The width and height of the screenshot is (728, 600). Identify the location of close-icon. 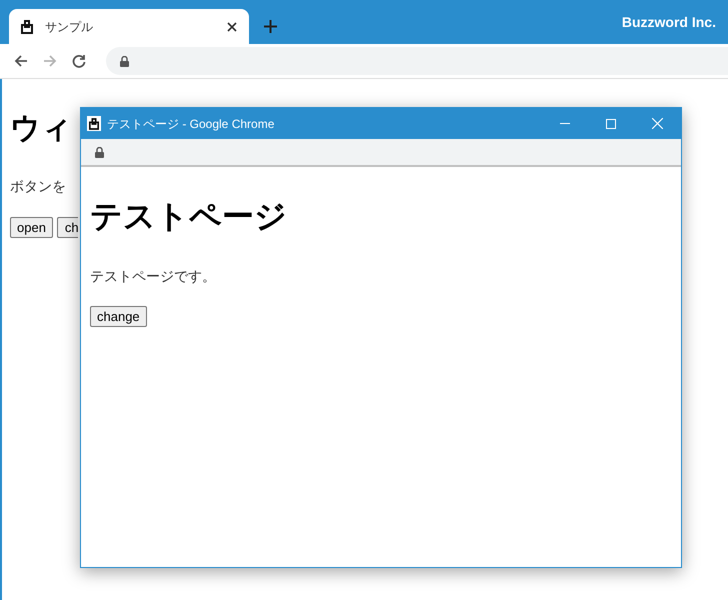
(232, 27).